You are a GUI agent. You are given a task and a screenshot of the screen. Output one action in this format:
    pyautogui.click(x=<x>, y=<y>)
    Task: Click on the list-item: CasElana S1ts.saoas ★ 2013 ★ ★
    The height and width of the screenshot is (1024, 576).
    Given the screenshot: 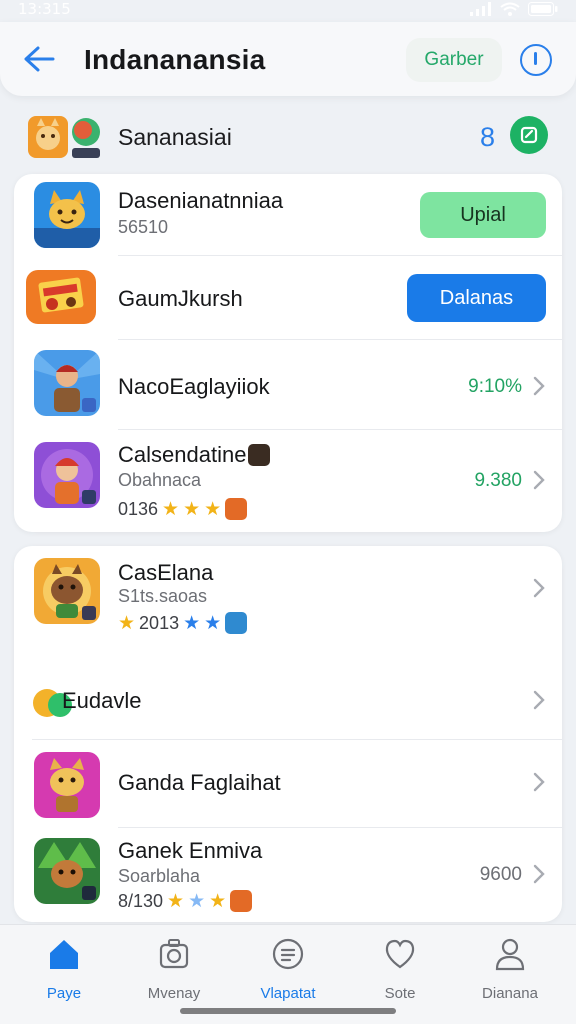 What is the action you would take?
    pyautogui.click(x=288, y=598)
    